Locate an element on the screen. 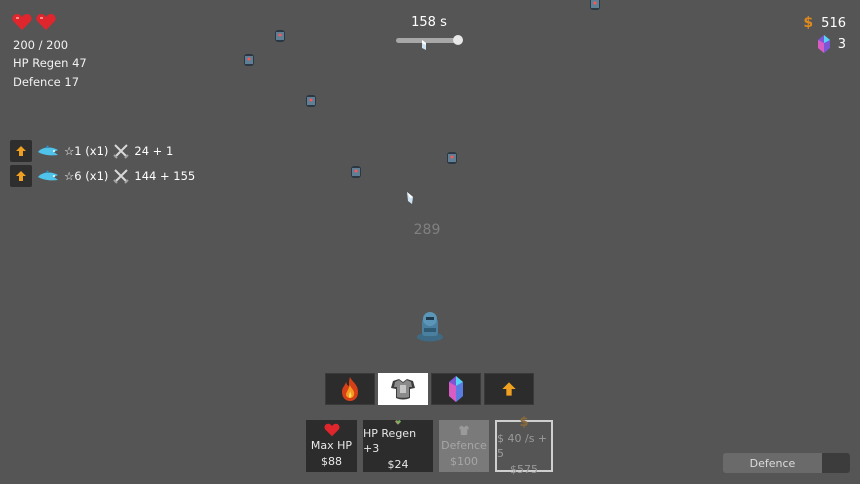 This screenshot has height=484, width=860. gem-display: 3 is located at coordinates (831, 44).